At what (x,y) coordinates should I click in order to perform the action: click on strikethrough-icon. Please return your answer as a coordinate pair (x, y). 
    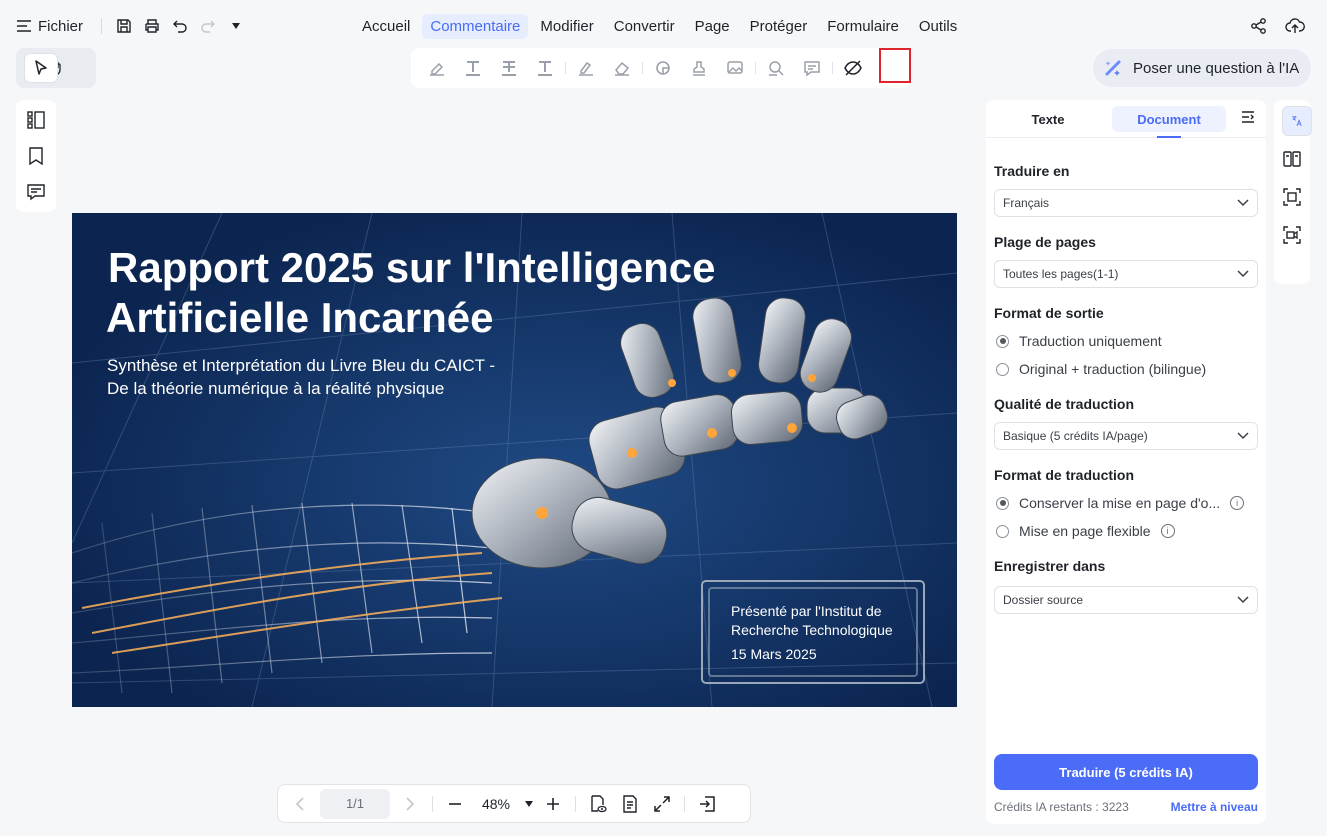
    Looking at the image, I should click on (509, 68).